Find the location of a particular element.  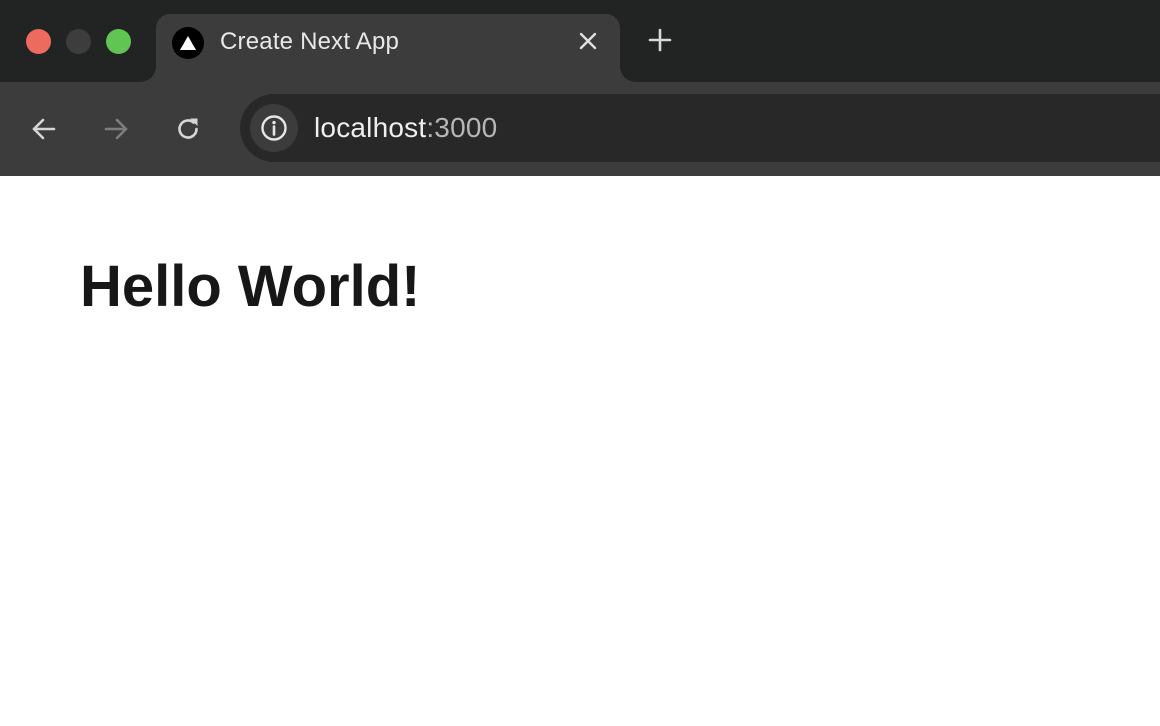

nextjs-triangle-icon is located at coordinates (188, 43).